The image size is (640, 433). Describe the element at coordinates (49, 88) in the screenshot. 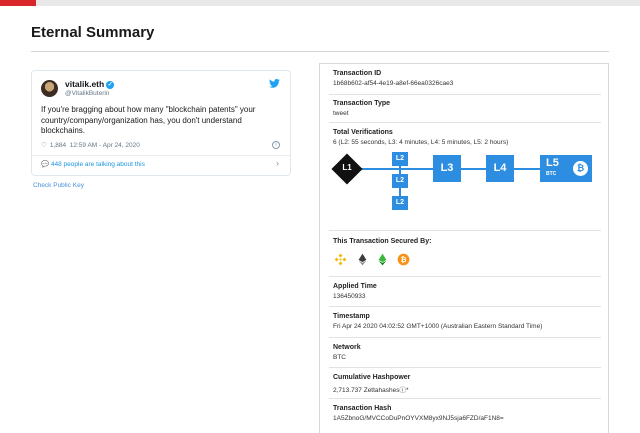

I see `avatar` at that location.